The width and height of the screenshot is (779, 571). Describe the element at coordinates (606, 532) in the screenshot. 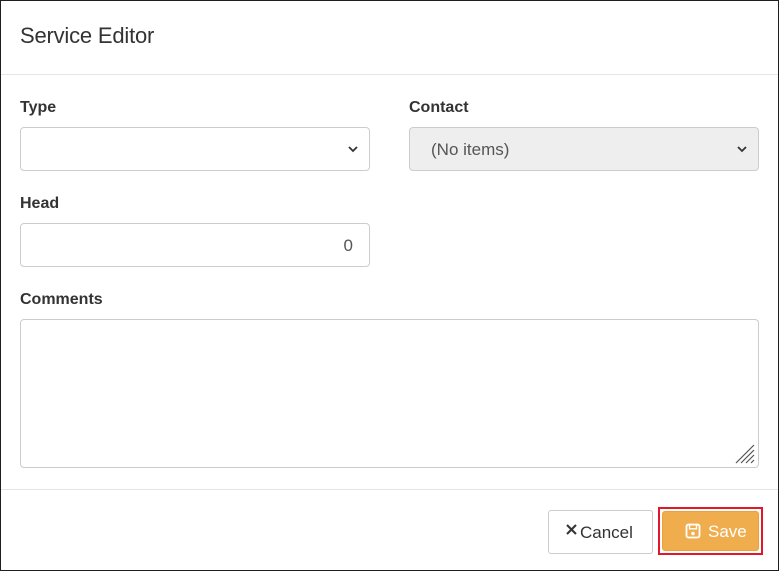

I see `cancel-button-label: Cancel` at that location.